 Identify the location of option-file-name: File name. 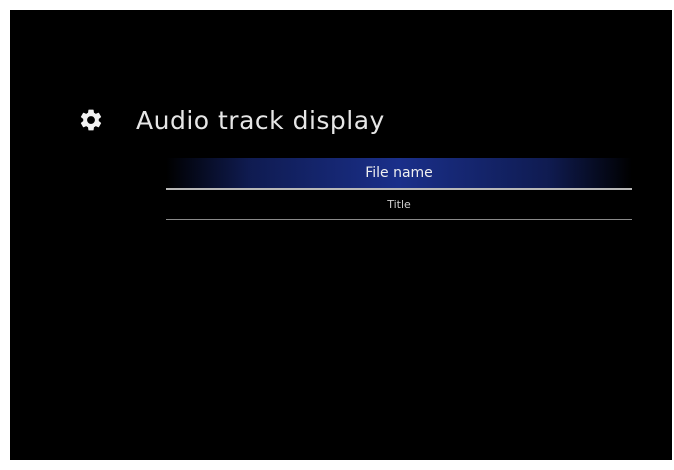
(399, 174).